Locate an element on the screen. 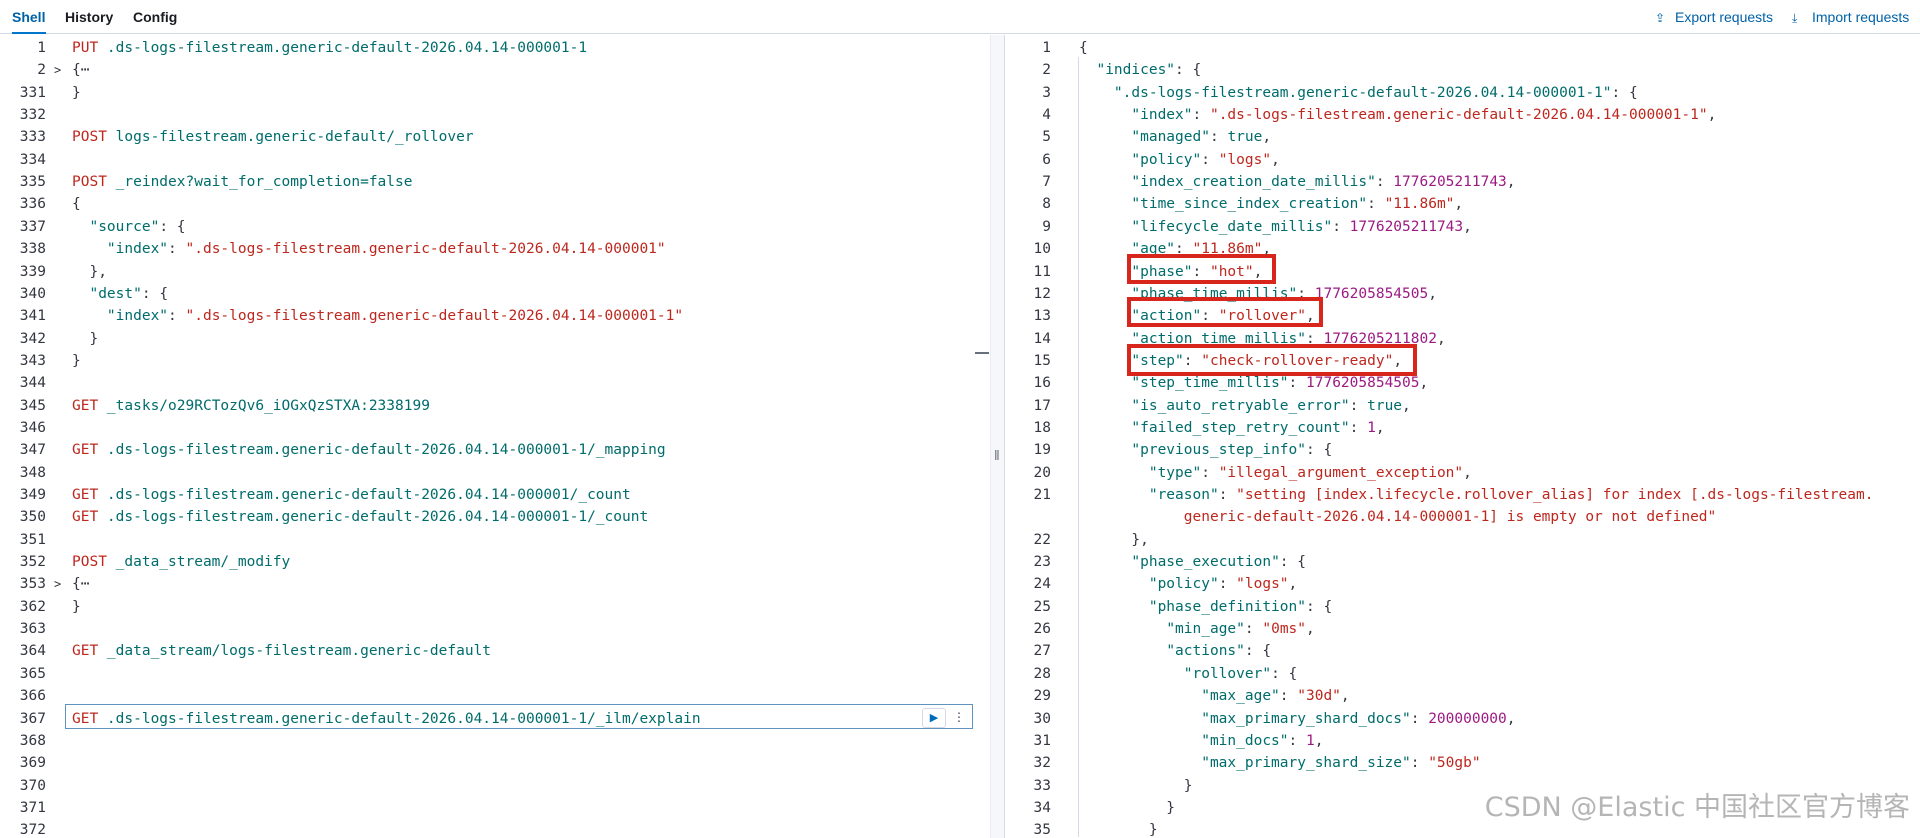 This screenshot has width=1920, height=838. line-number: 364 is located at coordinates (32, 651).